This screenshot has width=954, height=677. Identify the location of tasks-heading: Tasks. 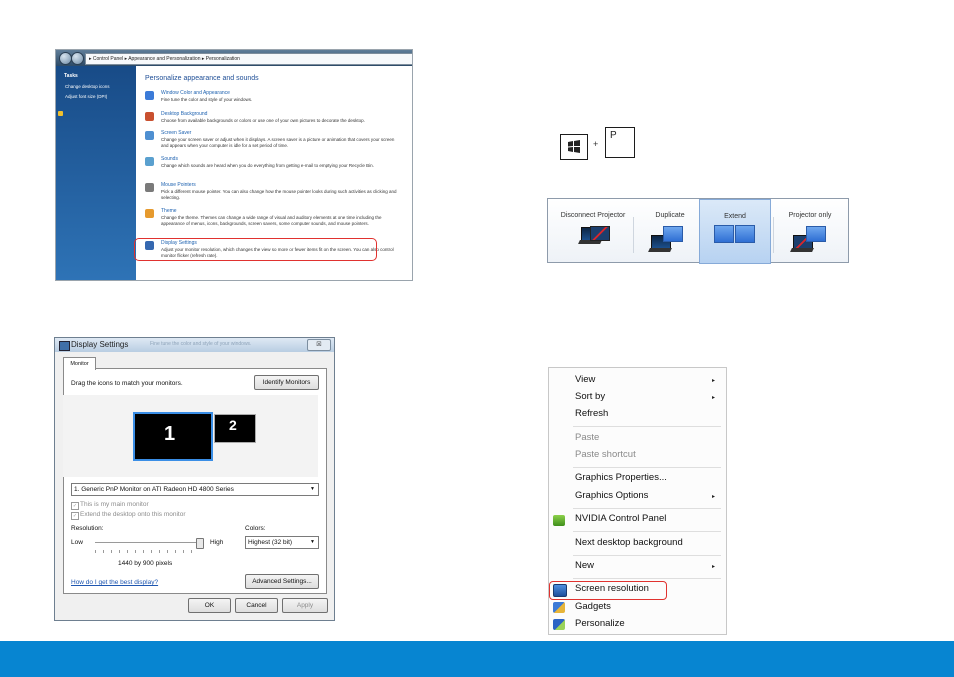
(71, 76).